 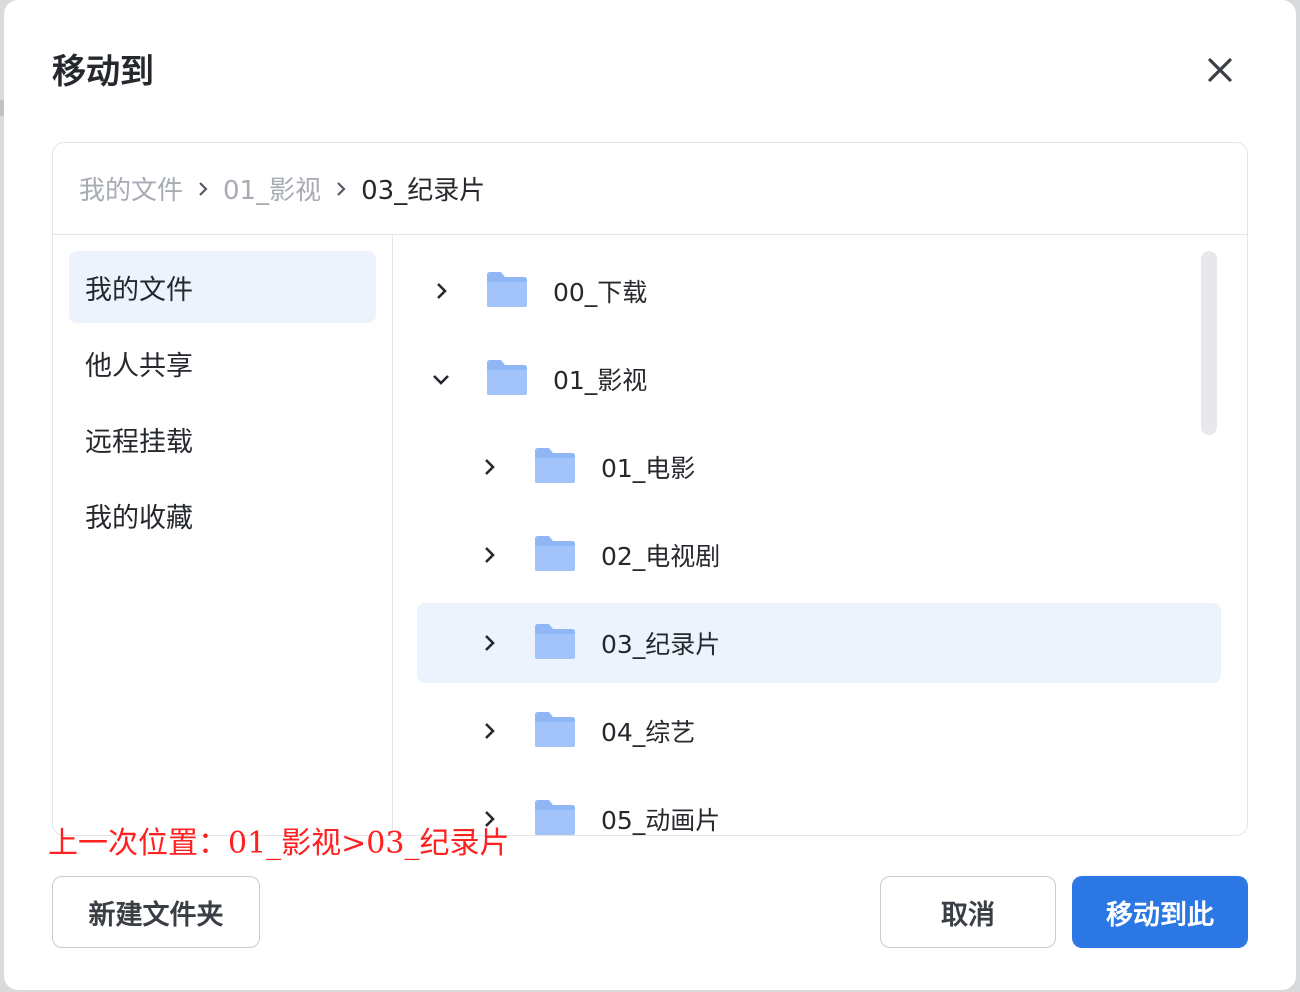 What do you see at coordinates (650, 189) in the screenshot?
I see `breadcrumb: 我的文件 01_影视 03_纪录片` at bounding box center [650, 189].